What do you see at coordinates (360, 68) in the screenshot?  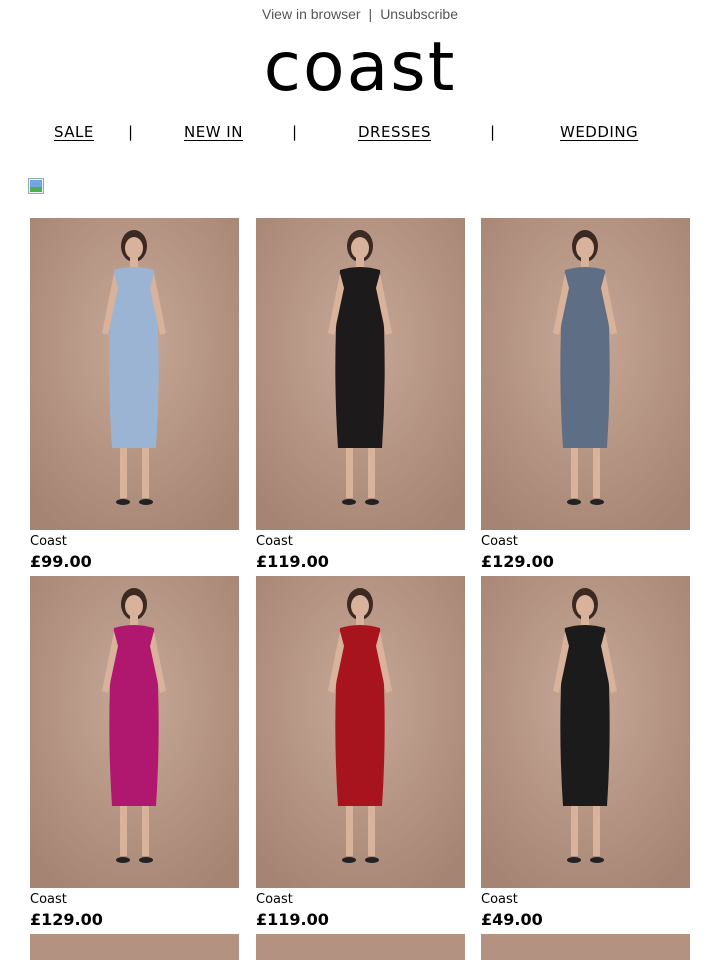 I see `brand-logo: coast` at bounding box center [360, 68].